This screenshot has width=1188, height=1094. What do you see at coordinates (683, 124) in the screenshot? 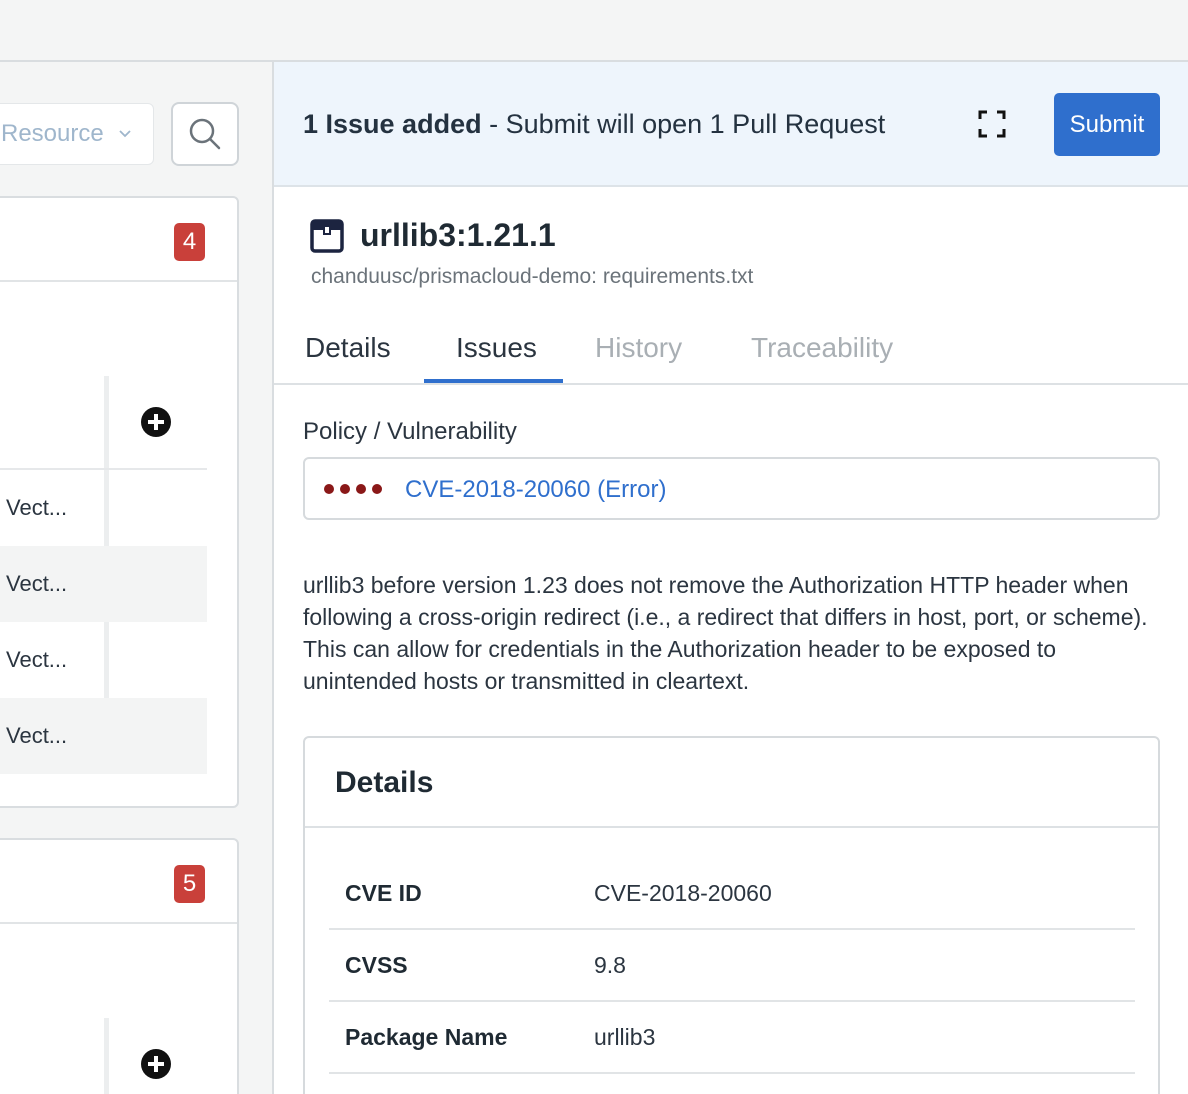
I see `banner-rest-text: - Submit will open 1 Pull Request` at bounding box center [683, 124].